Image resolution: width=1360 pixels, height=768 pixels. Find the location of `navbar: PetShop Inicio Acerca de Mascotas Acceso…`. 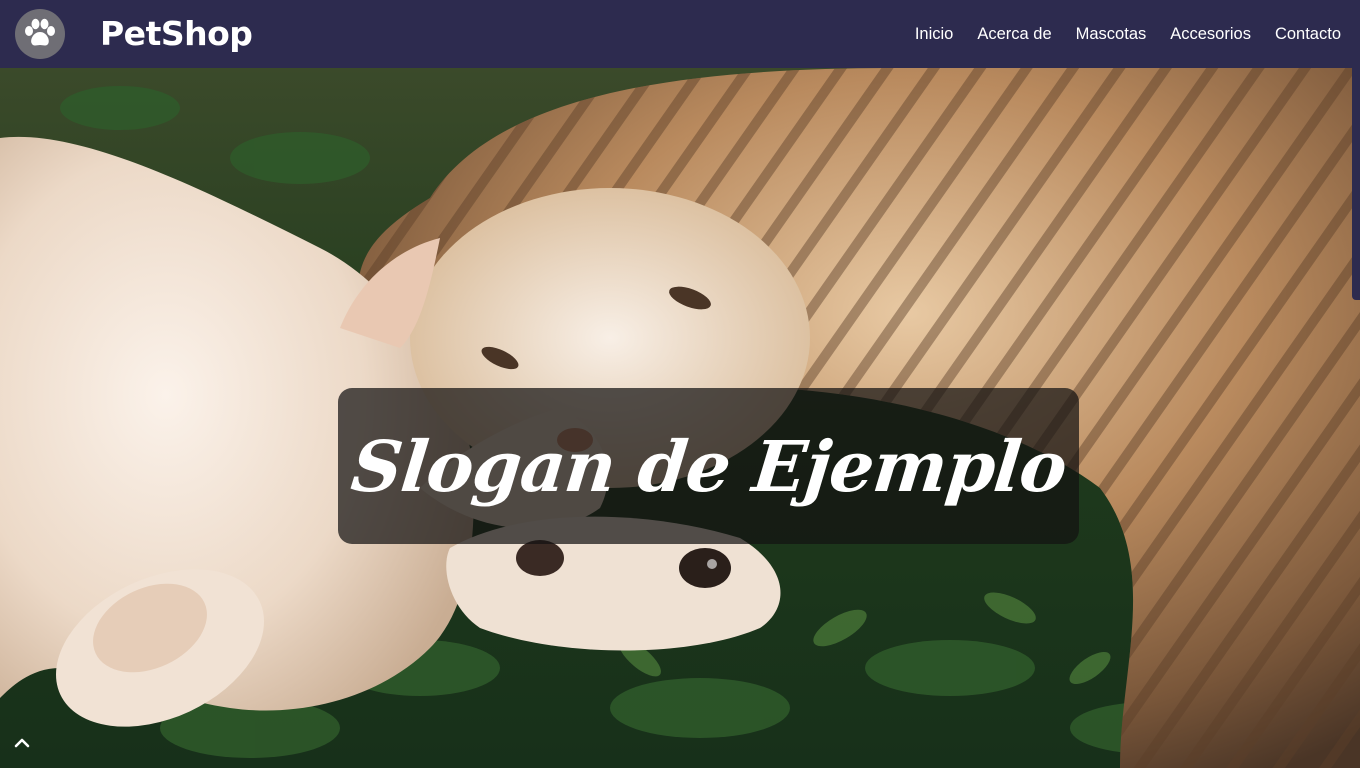

navbar: PetShop Inicio Acerca de Mascotas Acceso… is located at coordinates (680, 34).